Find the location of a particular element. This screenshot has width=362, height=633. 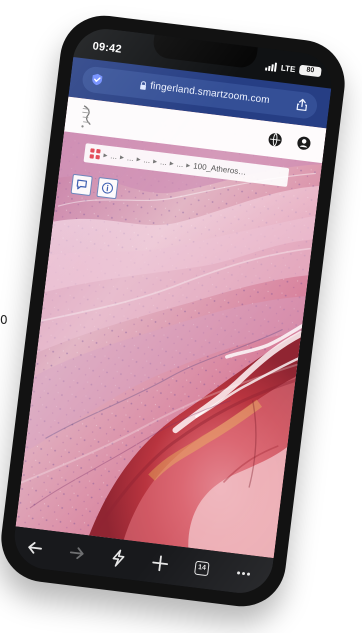

more-menu-button is located at coordinates (243, 573).